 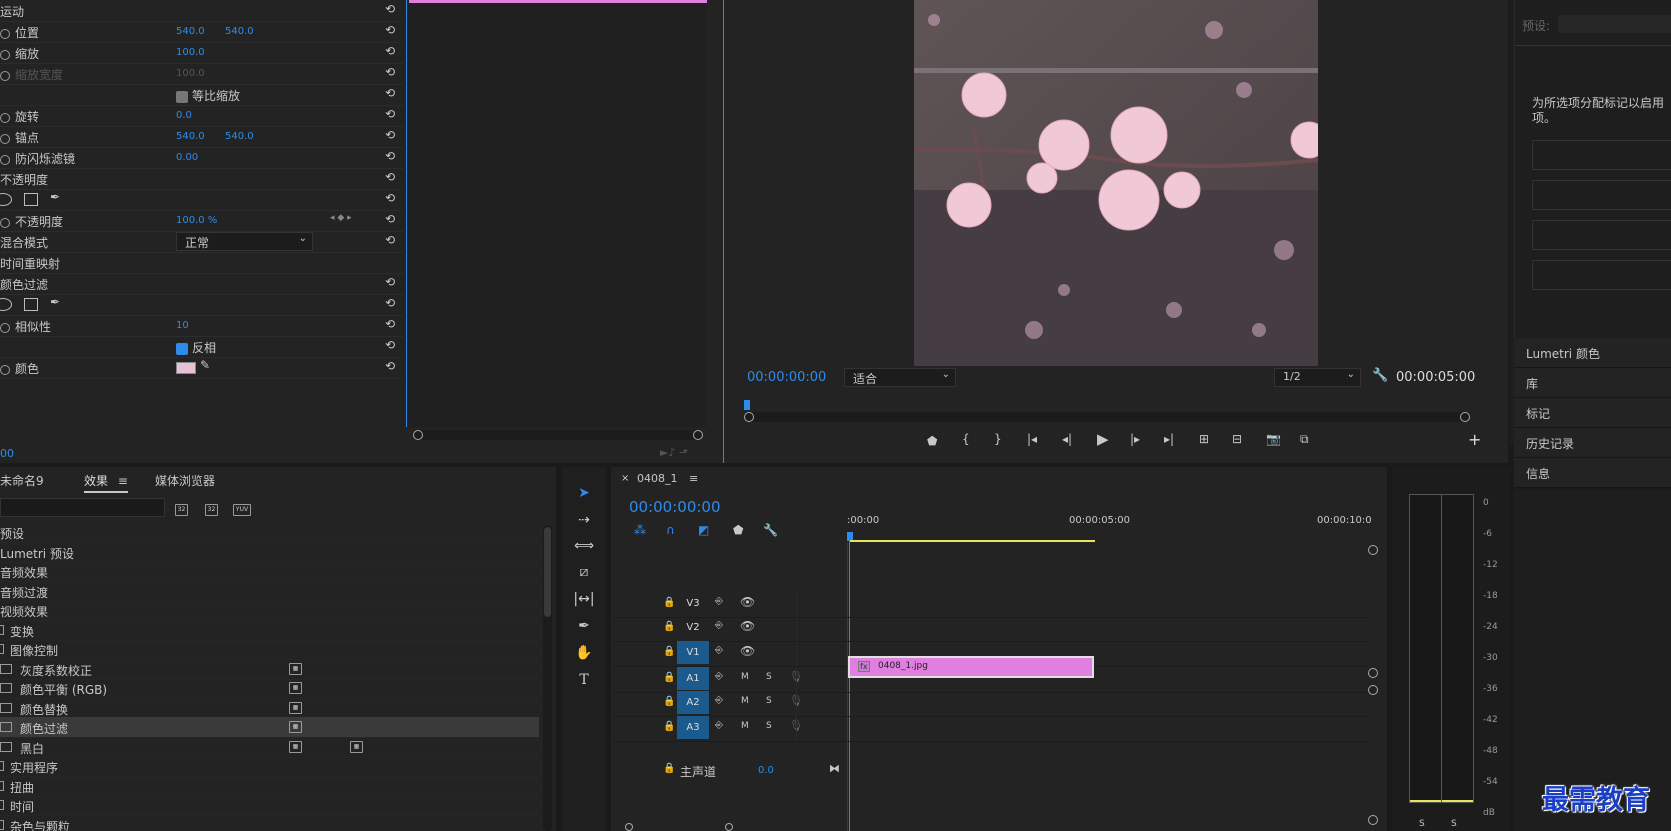 What do you see at coordinates (966, 439) in the screenshot?
I see `mark-in-button: {` at bounding box center [966, 439].